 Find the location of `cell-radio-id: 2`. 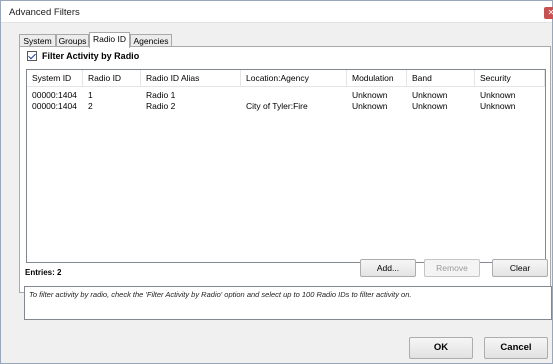

cell-radio-id: 2 is located at coordinates (90, 106).